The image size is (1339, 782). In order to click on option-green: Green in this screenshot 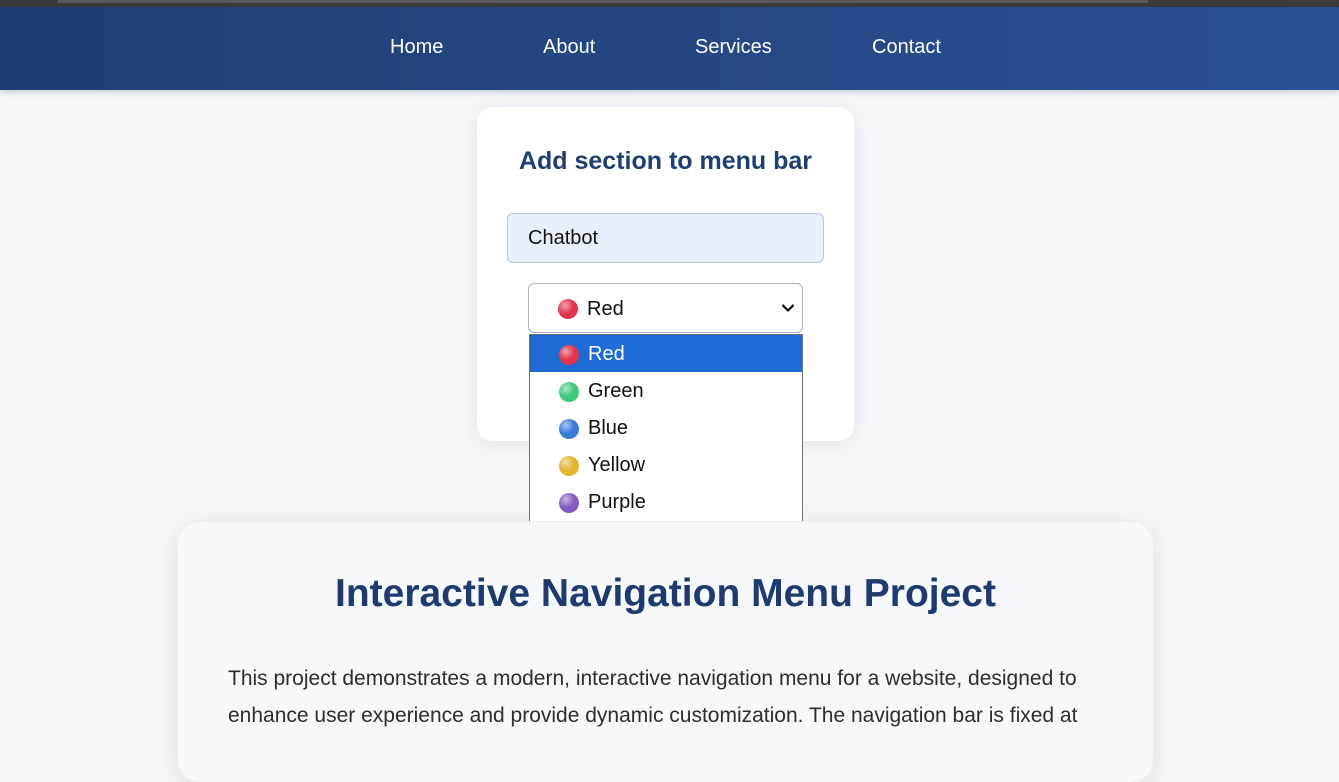, I will do `click(666, 390)`.